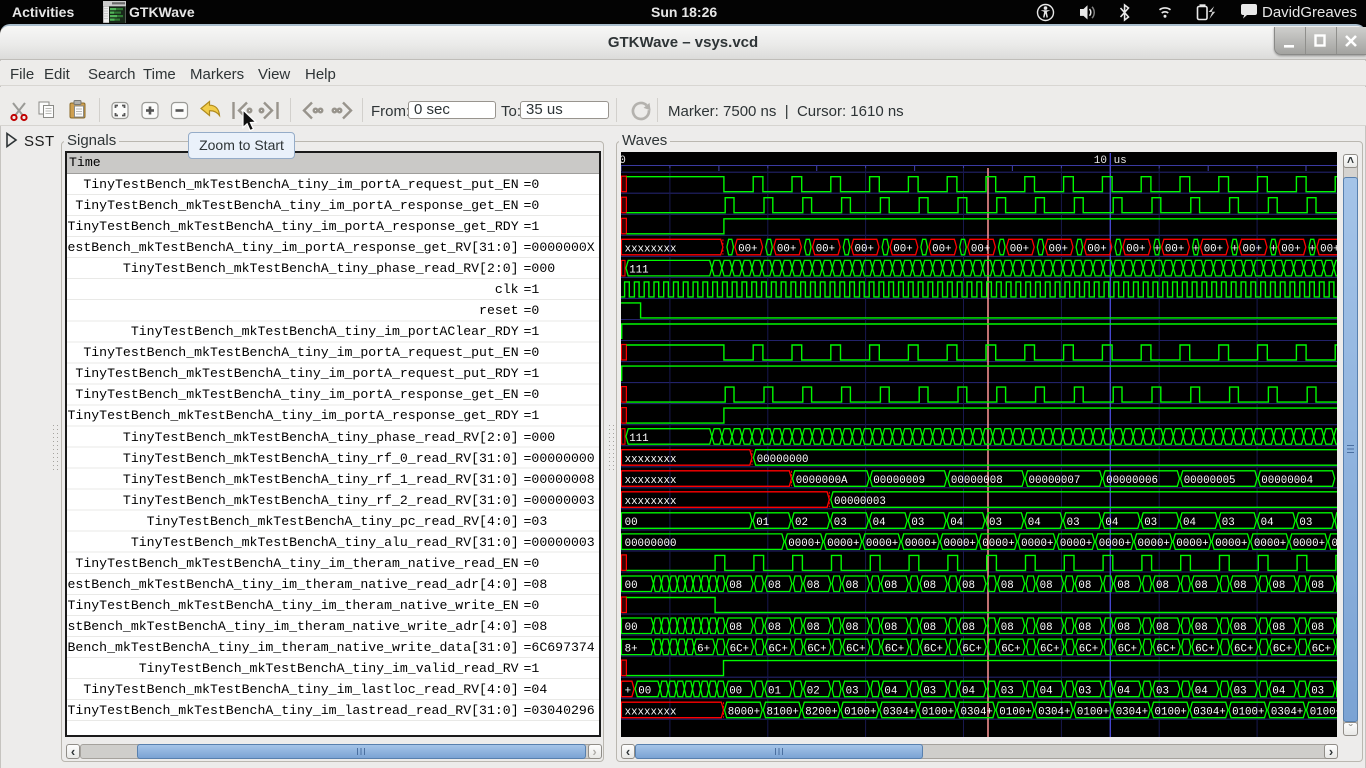  Describe the element at coordinates (813, 691) in the screenshot. I see `svg-text: 02` at that location.